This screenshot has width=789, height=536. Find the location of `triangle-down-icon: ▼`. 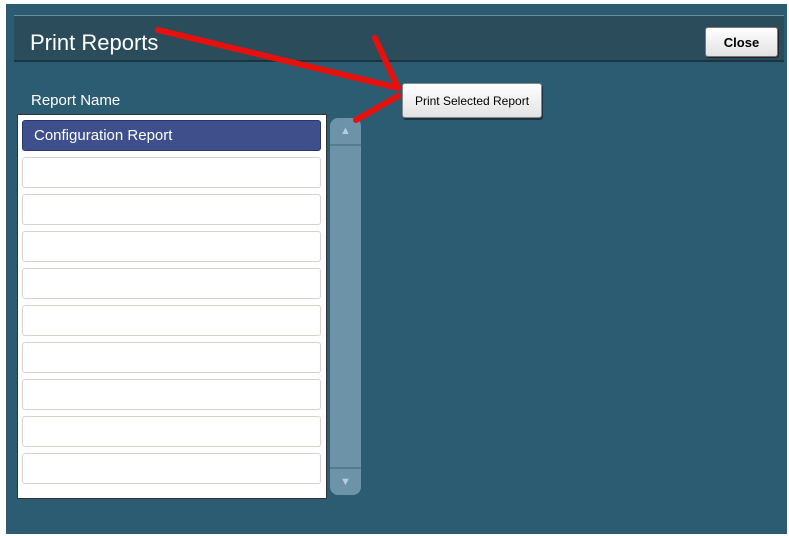

triangle-down-icon: ▼ is located at coordinates (345, 482).